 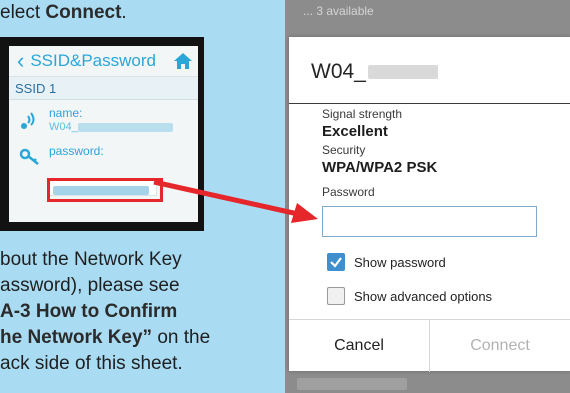 I want to click on signal-strength-value: Excellent, so click(x=355, y=131).